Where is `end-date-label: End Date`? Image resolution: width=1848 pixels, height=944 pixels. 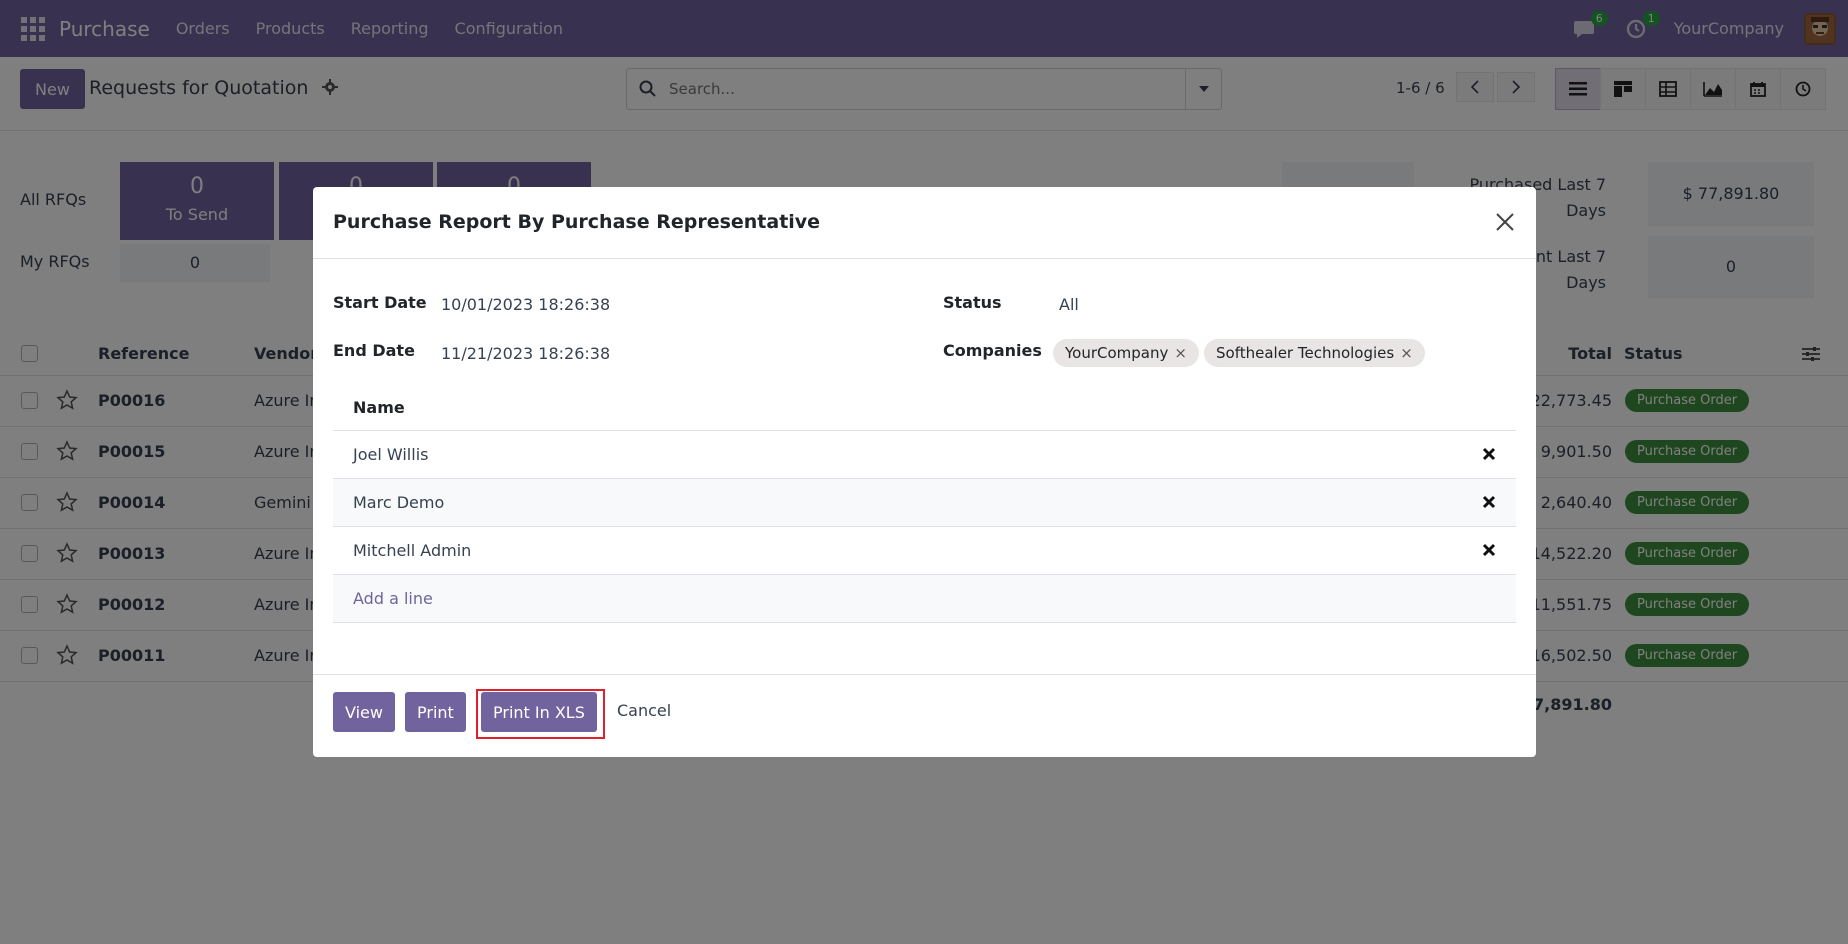 end-date-label: End Date is located at coordinates (374, 350).